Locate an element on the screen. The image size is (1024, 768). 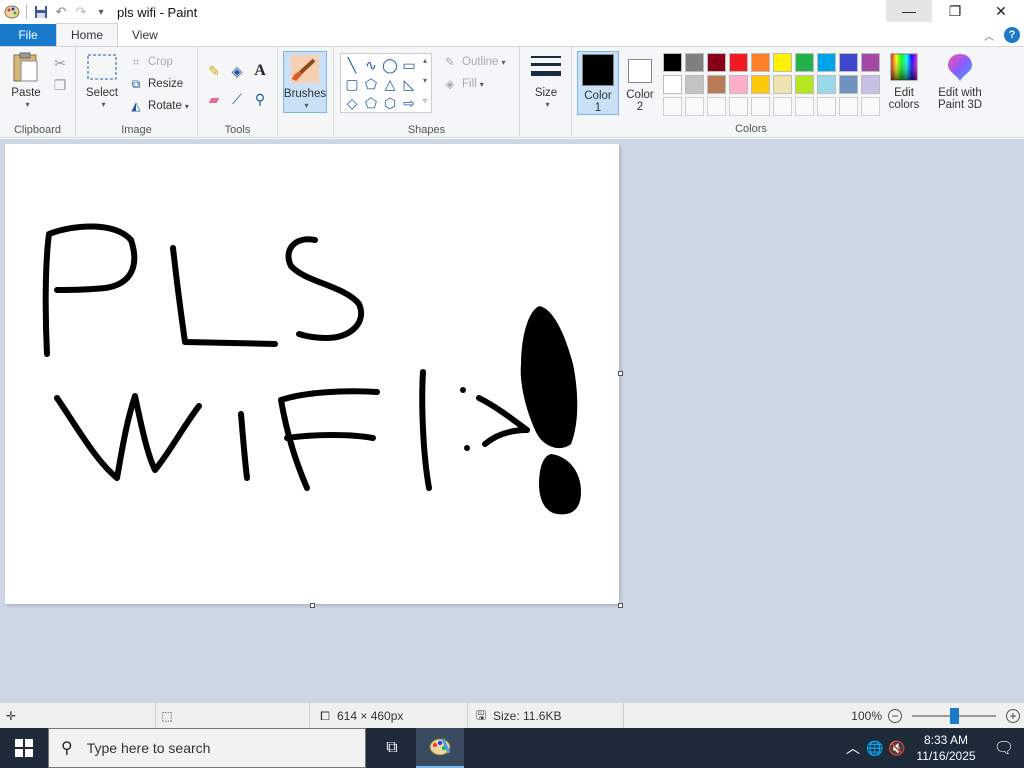
hexagon-shape-icon: ⬡ is located at coordinates (390, 103).